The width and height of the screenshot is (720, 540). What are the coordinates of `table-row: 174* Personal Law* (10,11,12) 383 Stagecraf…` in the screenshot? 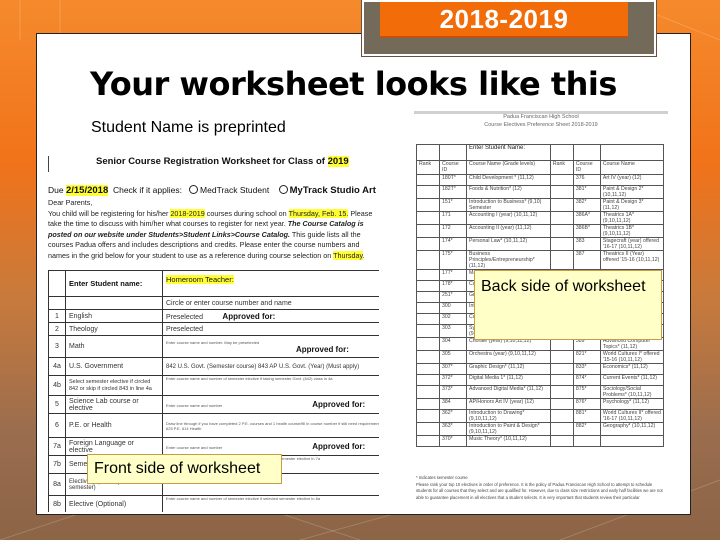 It's located at (540, 244).